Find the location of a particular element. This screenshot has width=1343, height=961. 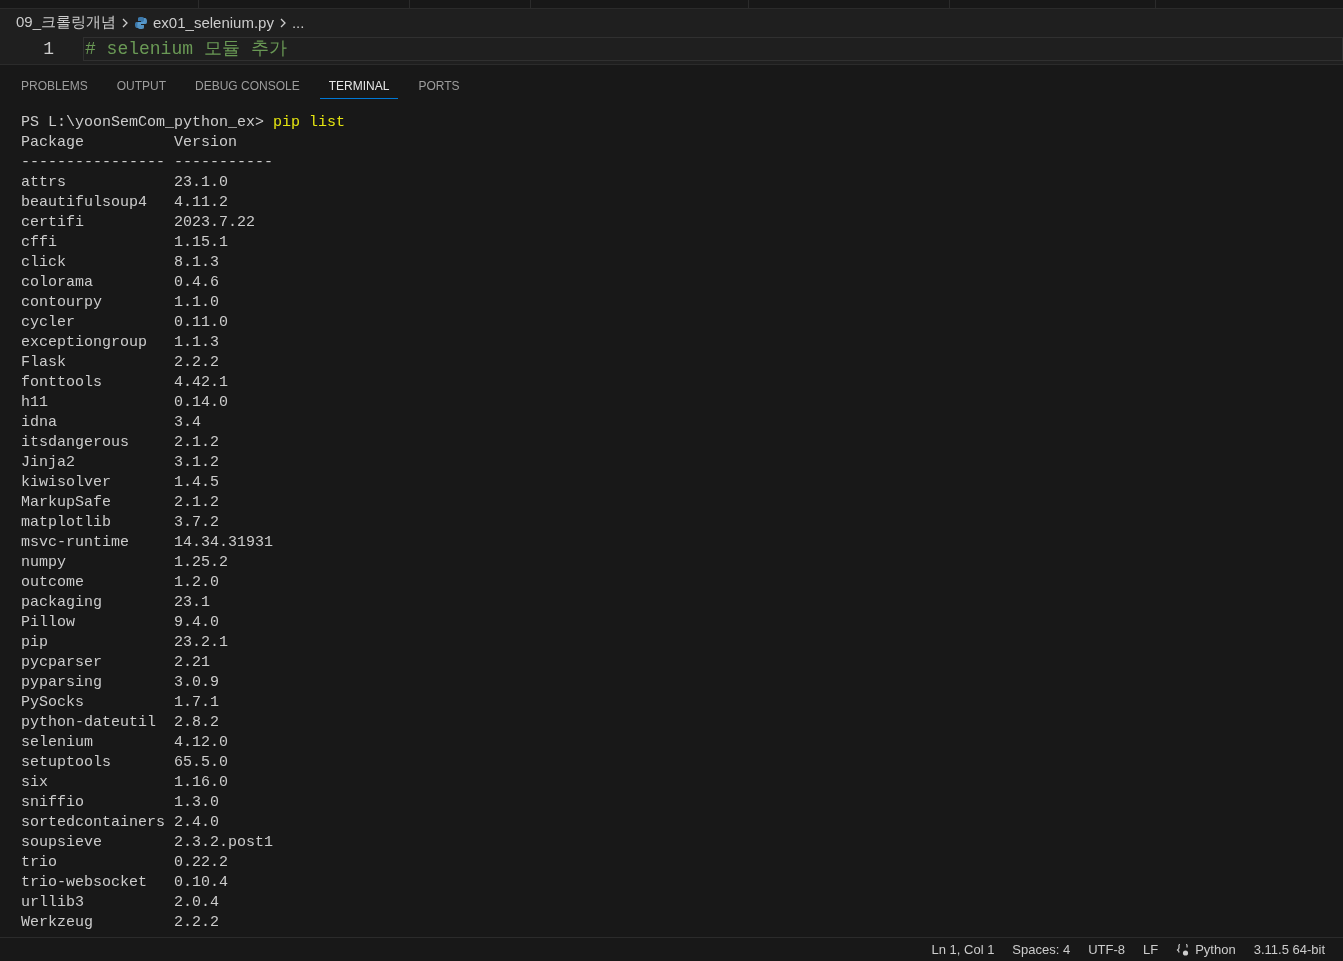

package-name: PySocks is located at coordinates (53, 703).